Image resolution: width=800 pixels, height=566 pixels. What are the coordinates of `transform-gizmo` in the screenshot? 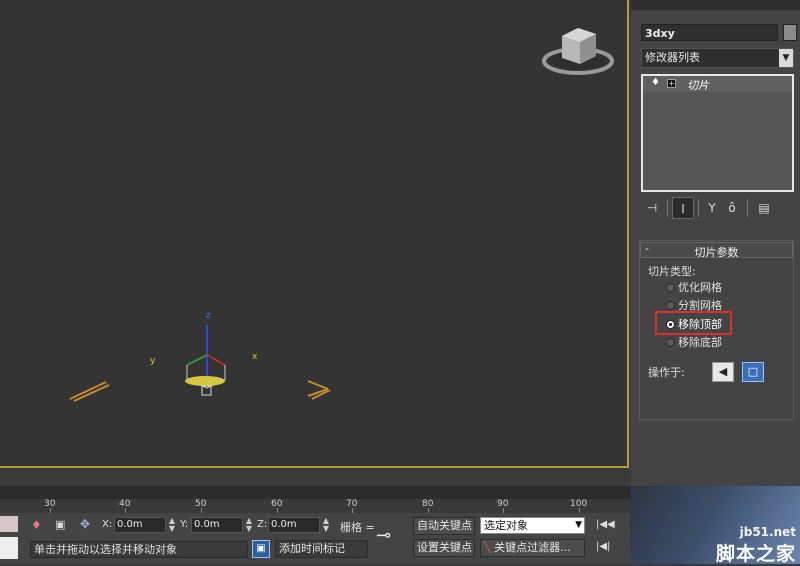 It's located at (205, 360).